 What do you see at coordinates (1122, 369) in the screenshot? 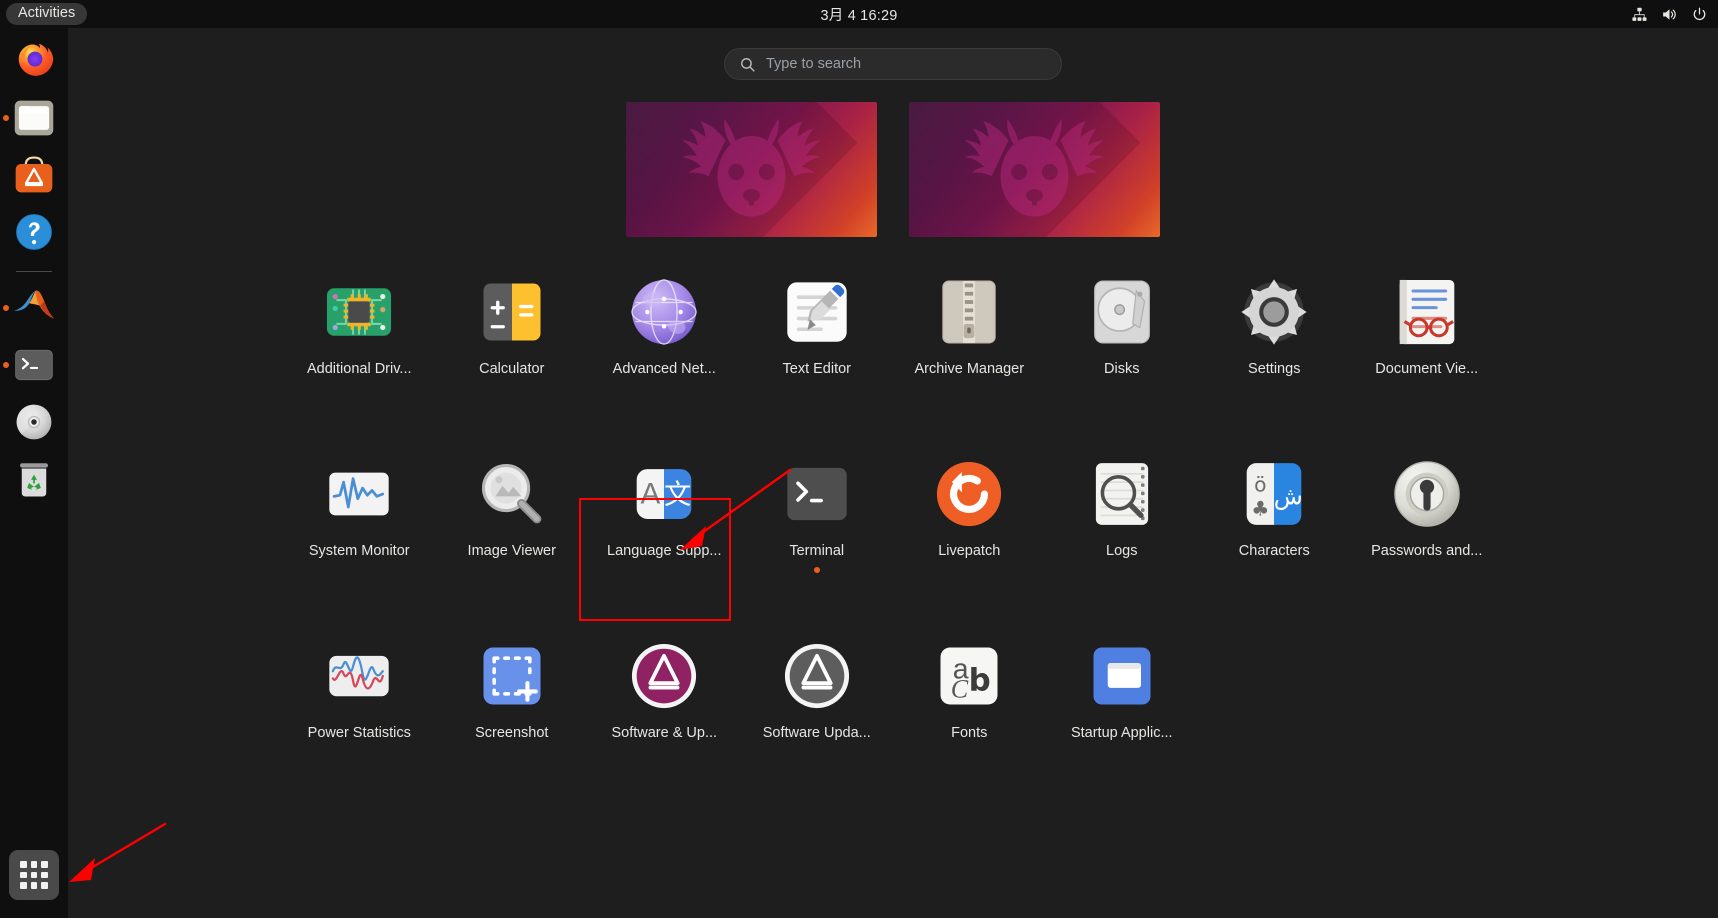
I see `app-label: Disks` at bounding box center [1122, 369].